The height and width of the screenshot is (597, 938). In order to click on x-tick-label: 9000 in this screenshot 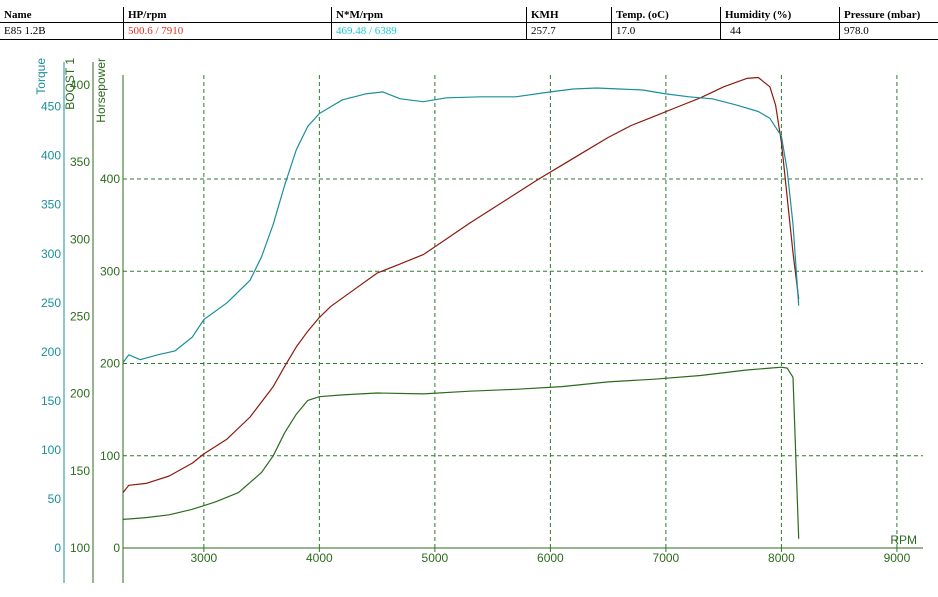, I will do `click(897, 558)`.